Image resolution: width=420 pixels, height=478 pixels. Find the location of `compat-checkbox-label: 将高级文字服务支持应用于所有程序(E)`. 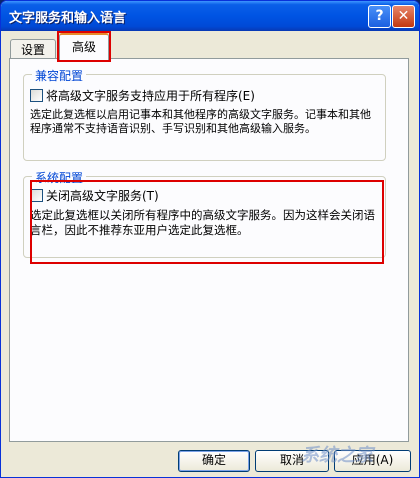

compat-checkbox-label: 将高级文字服务支持应用于所有程序(E) is located at coordinates (150, 96).